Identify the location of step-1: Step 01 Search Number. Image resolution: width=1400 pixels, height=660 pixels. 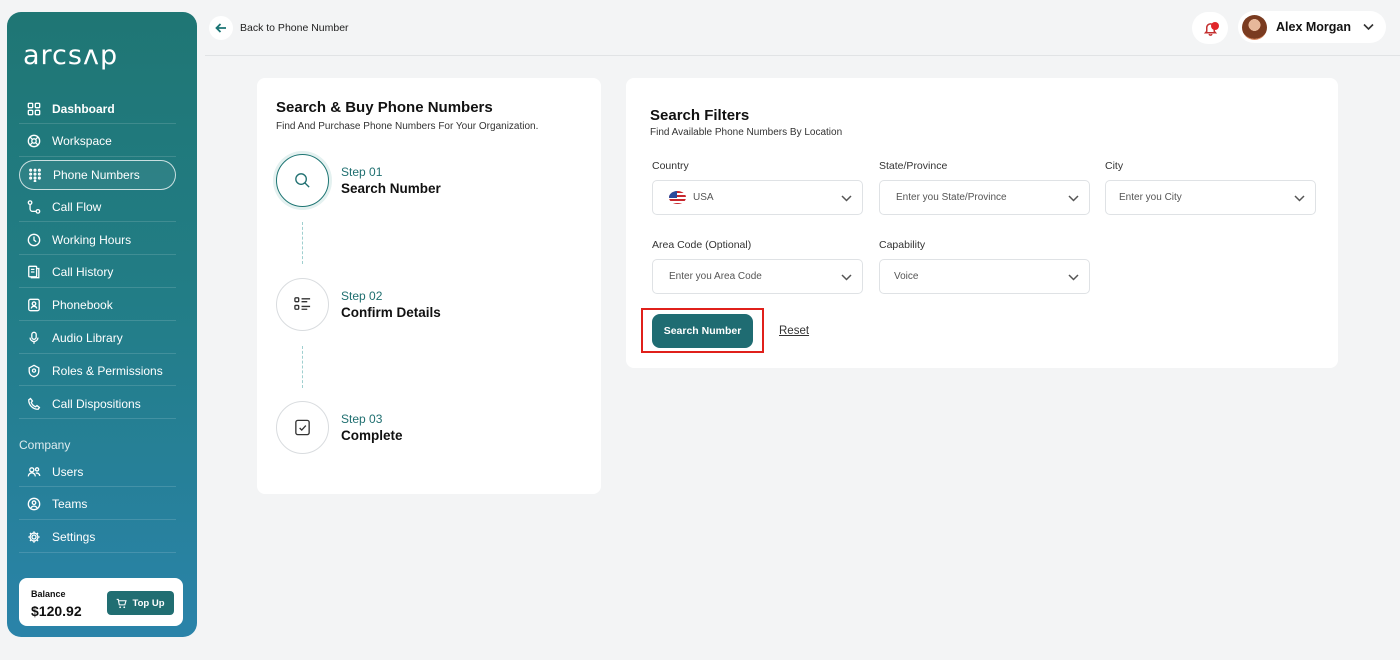
(358, 180).